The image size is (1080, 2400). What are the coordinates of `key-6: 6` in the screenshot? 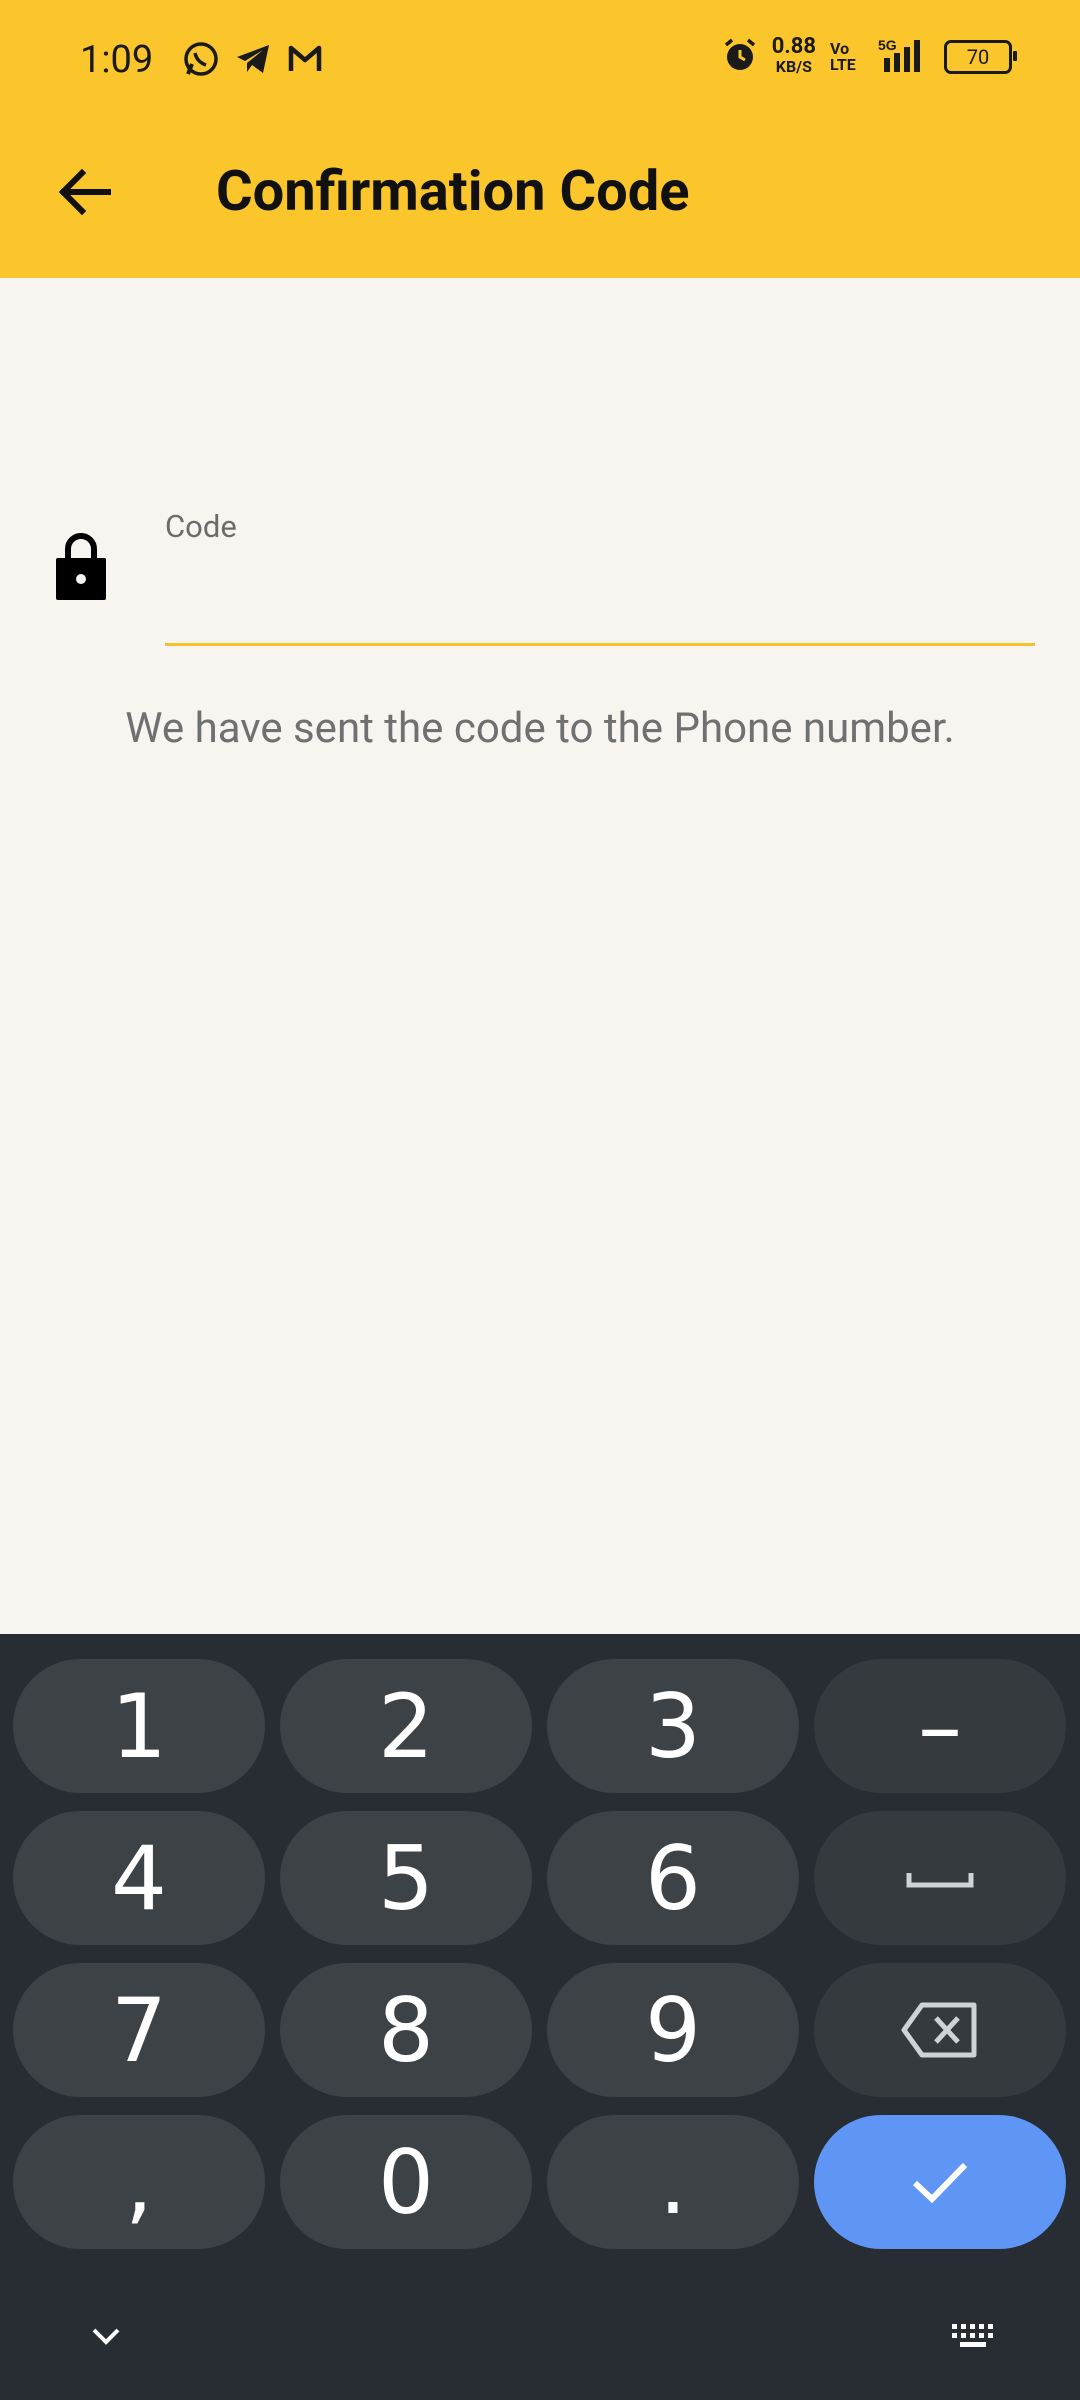 It's located at (673, 1878).